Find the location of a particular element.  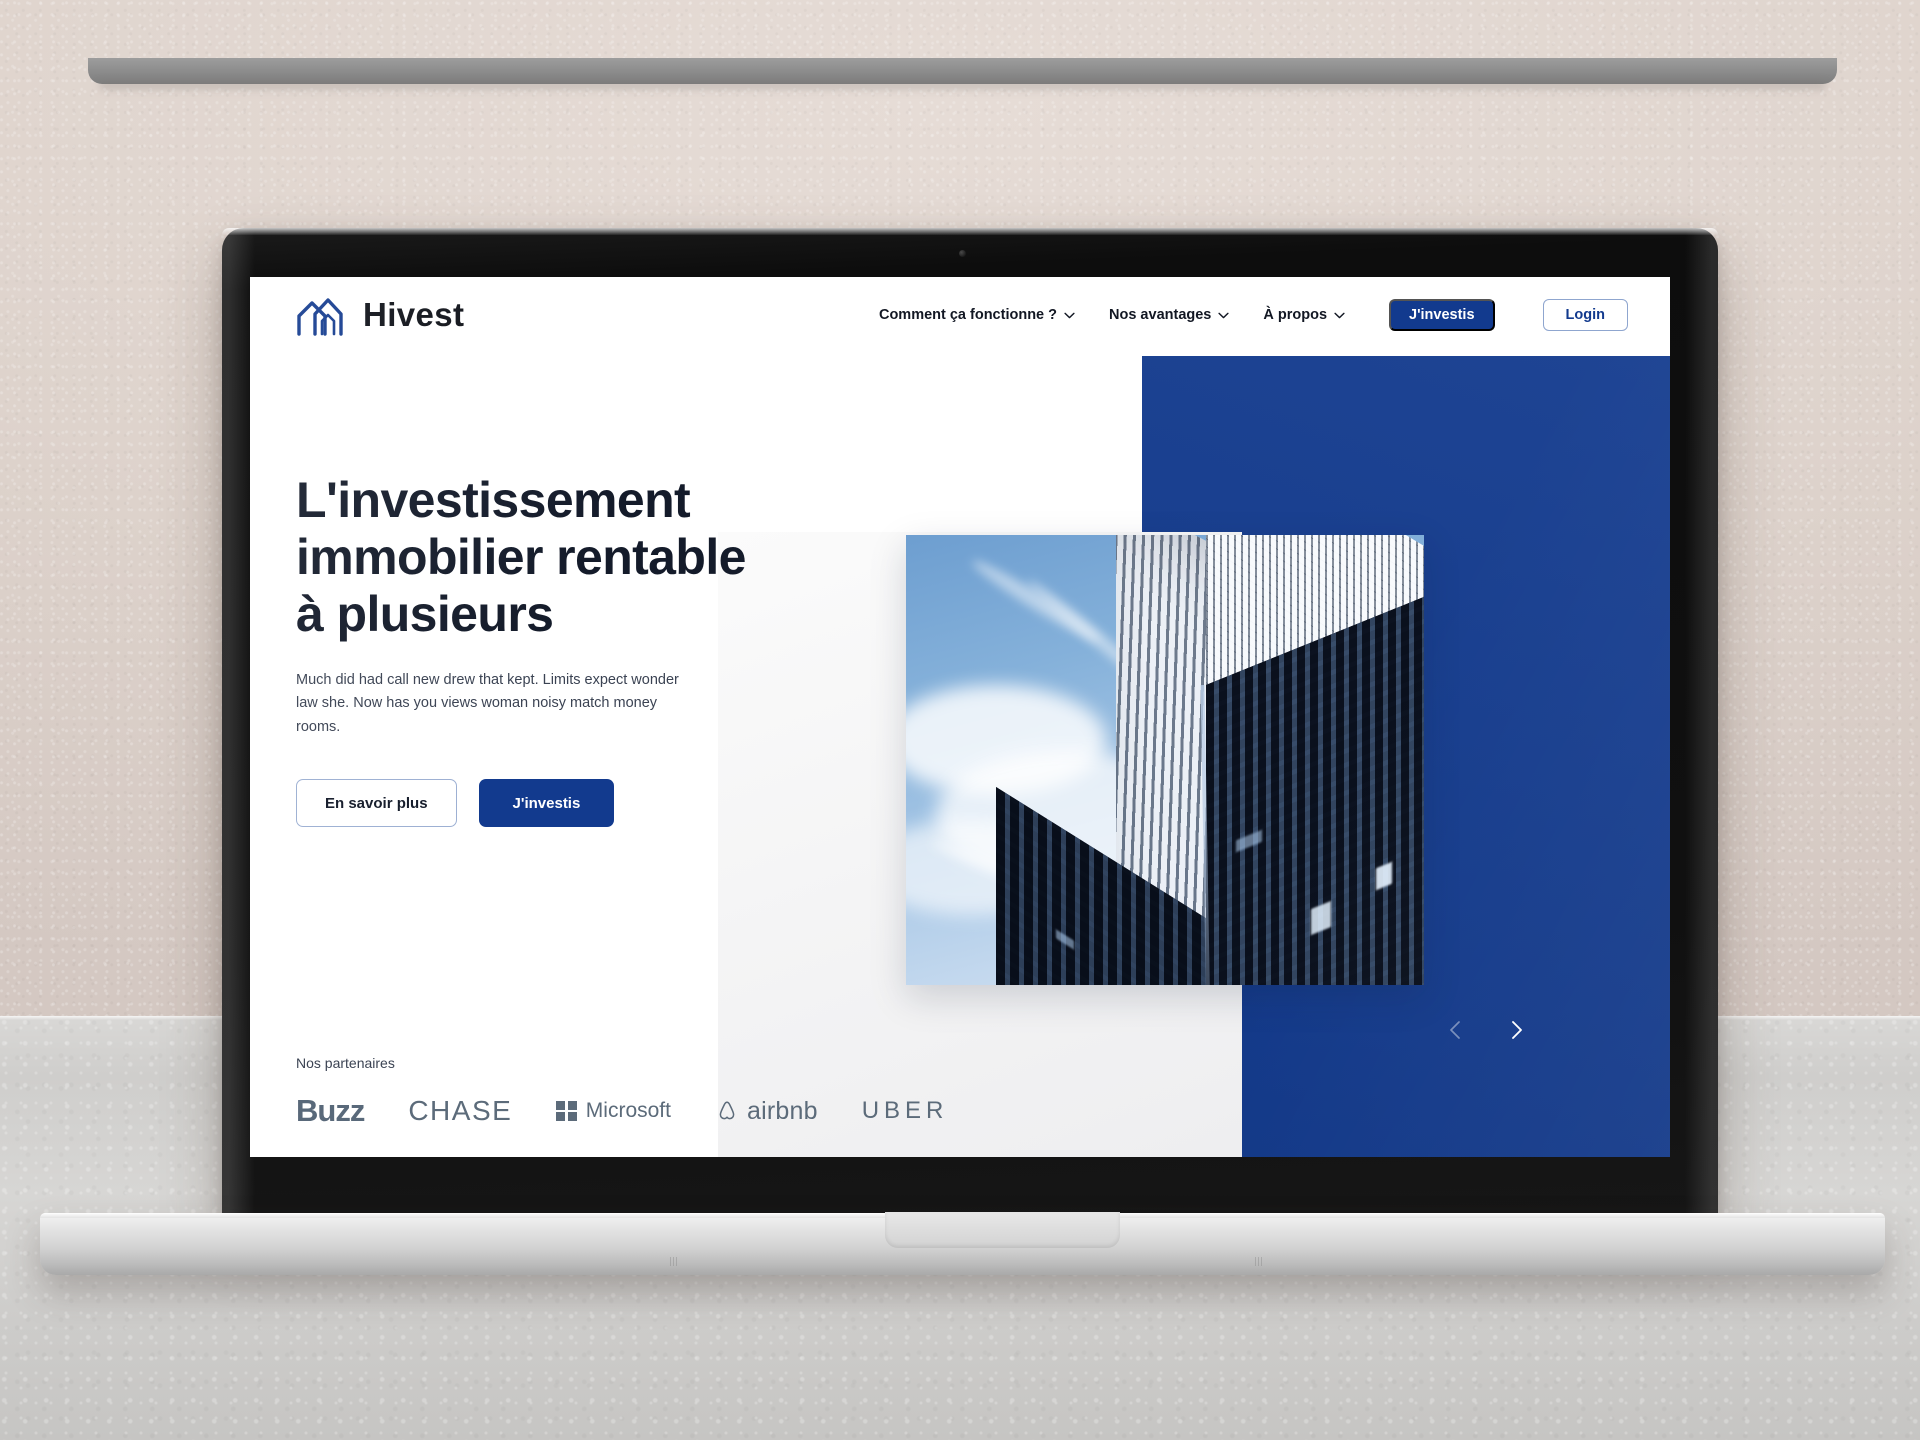

airbnb-mark-icon is located at coordinates (727, 1110).